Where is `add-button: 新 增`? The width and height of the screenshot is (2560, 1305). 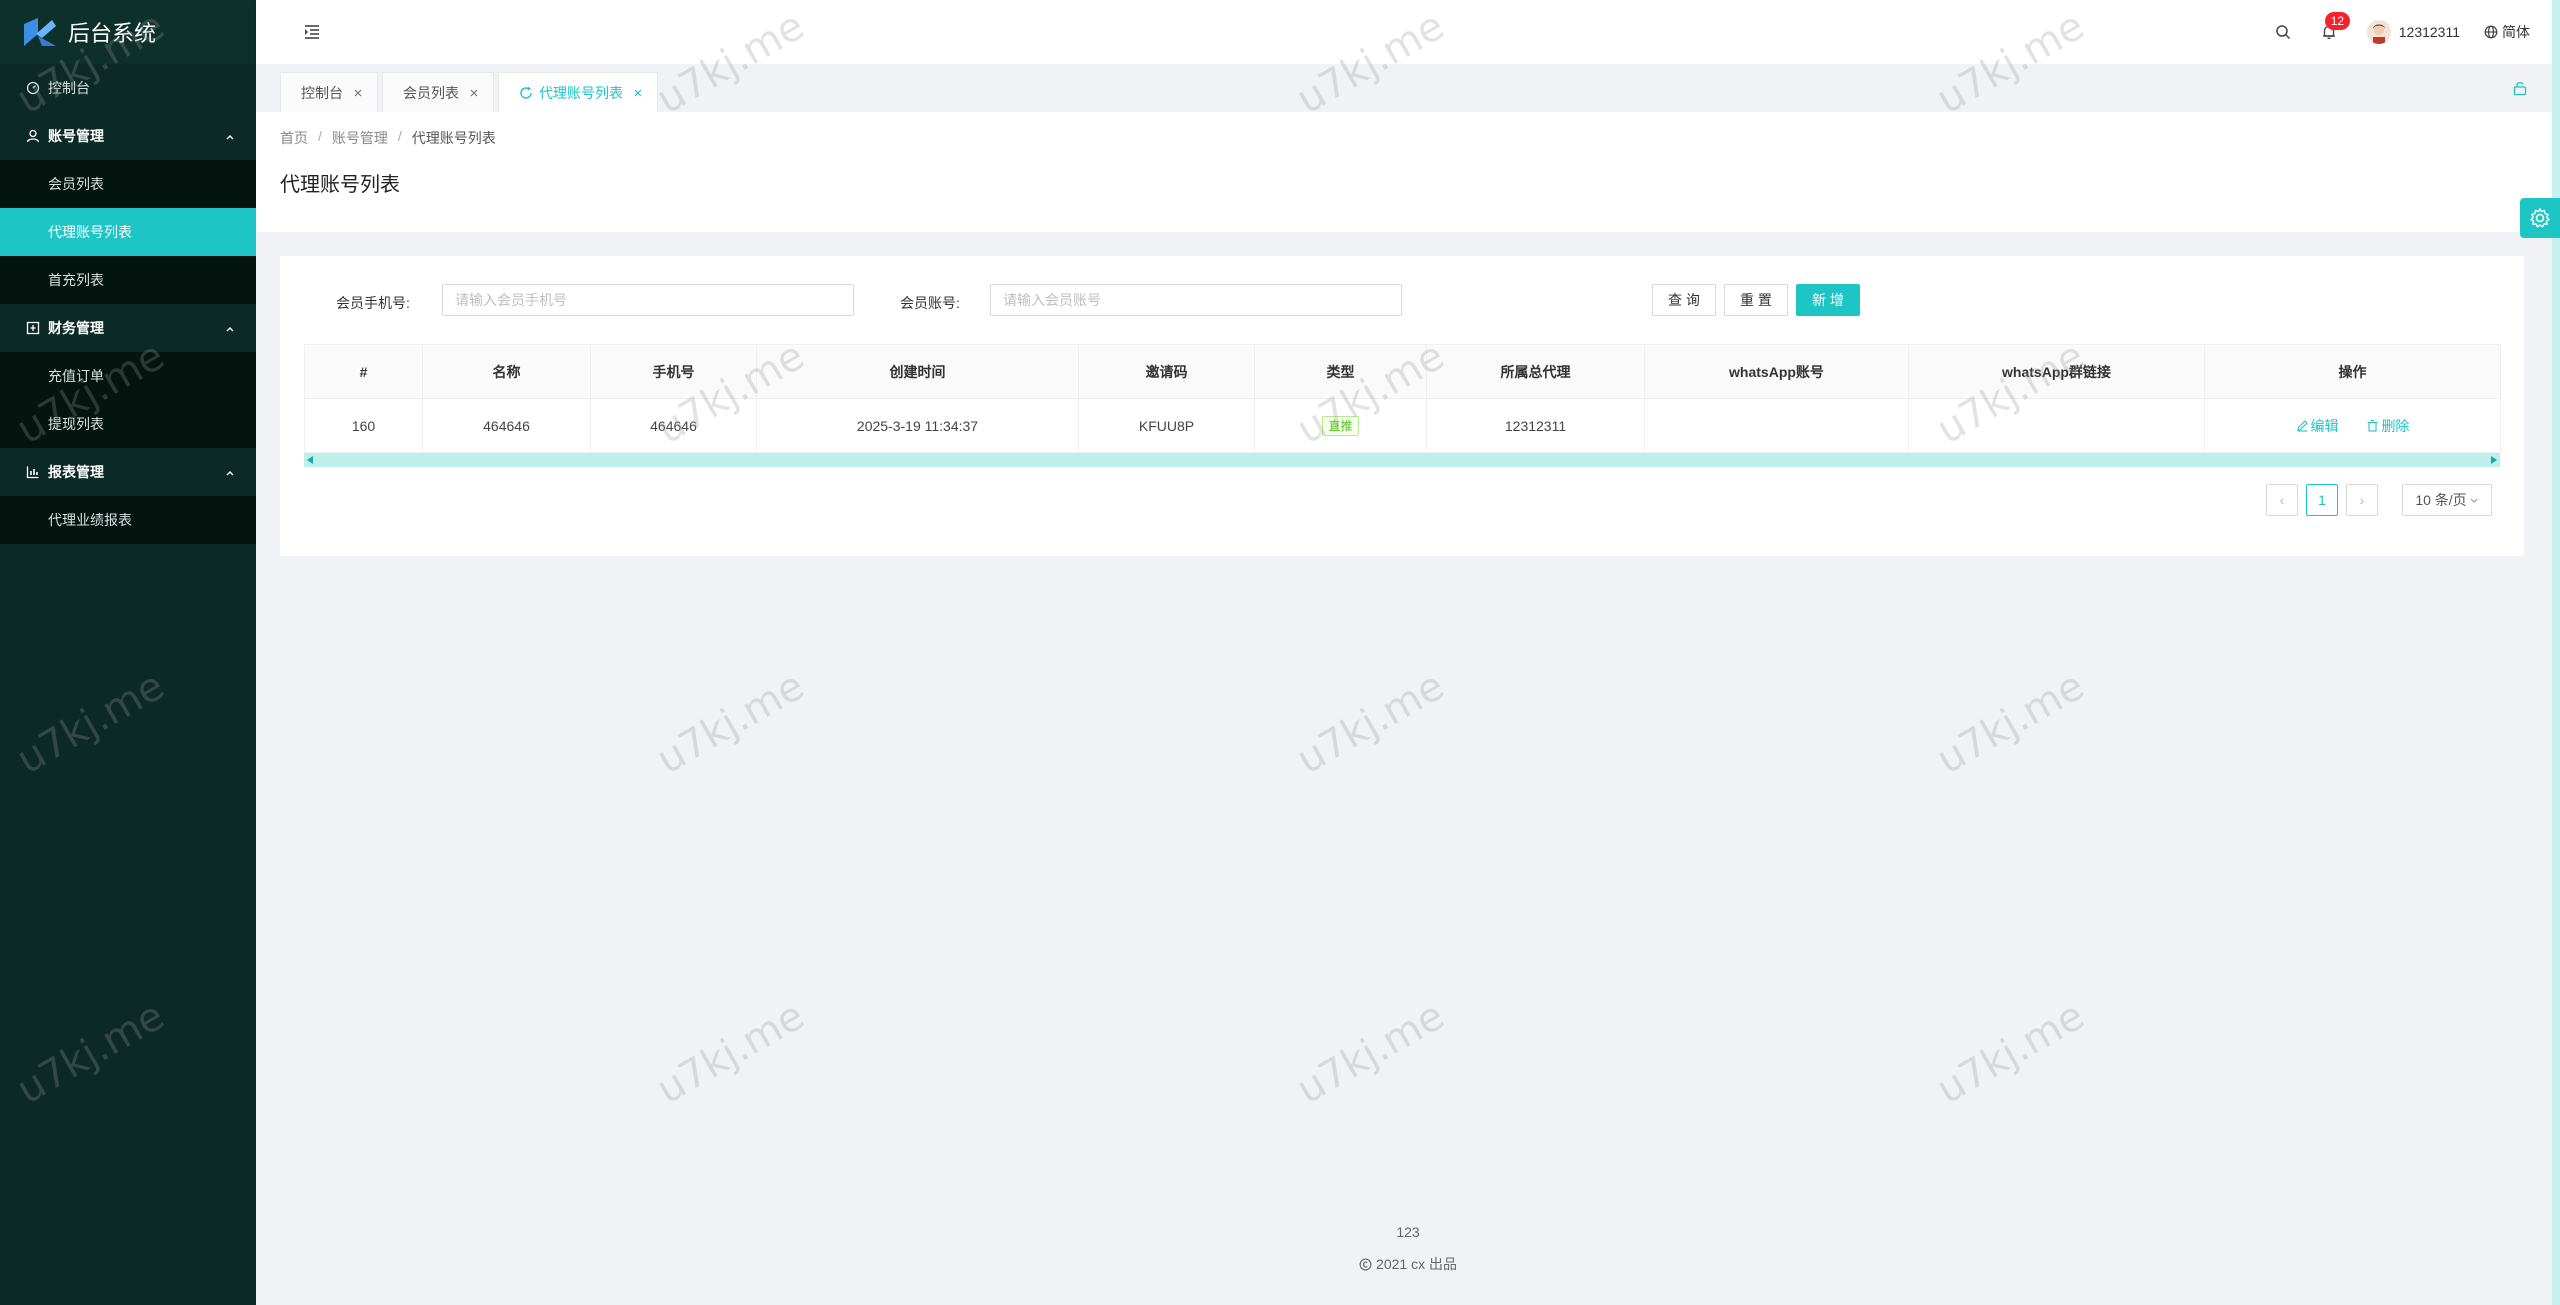
add-button: 新 增 is located at coordinates (1828, 300).